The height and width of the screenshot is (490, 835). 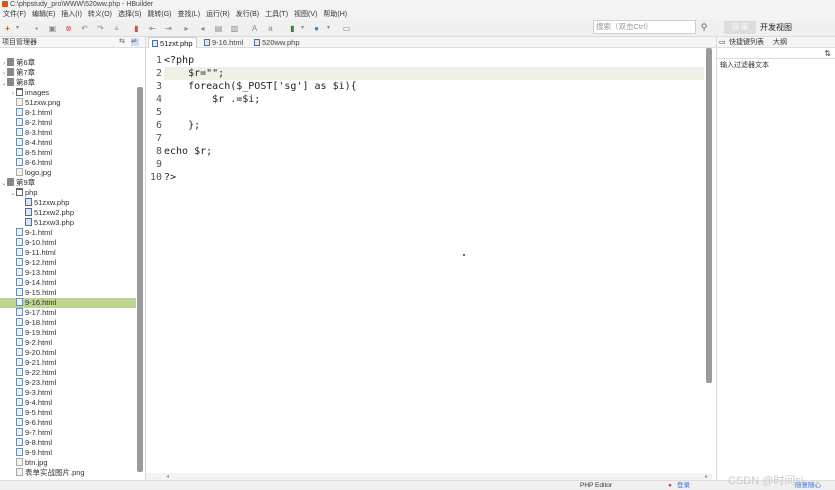 What do you see at coordinates (100, 14) in the screenshot?
I see `menu-item: 转义(O)` at bounding box center [100, 14].